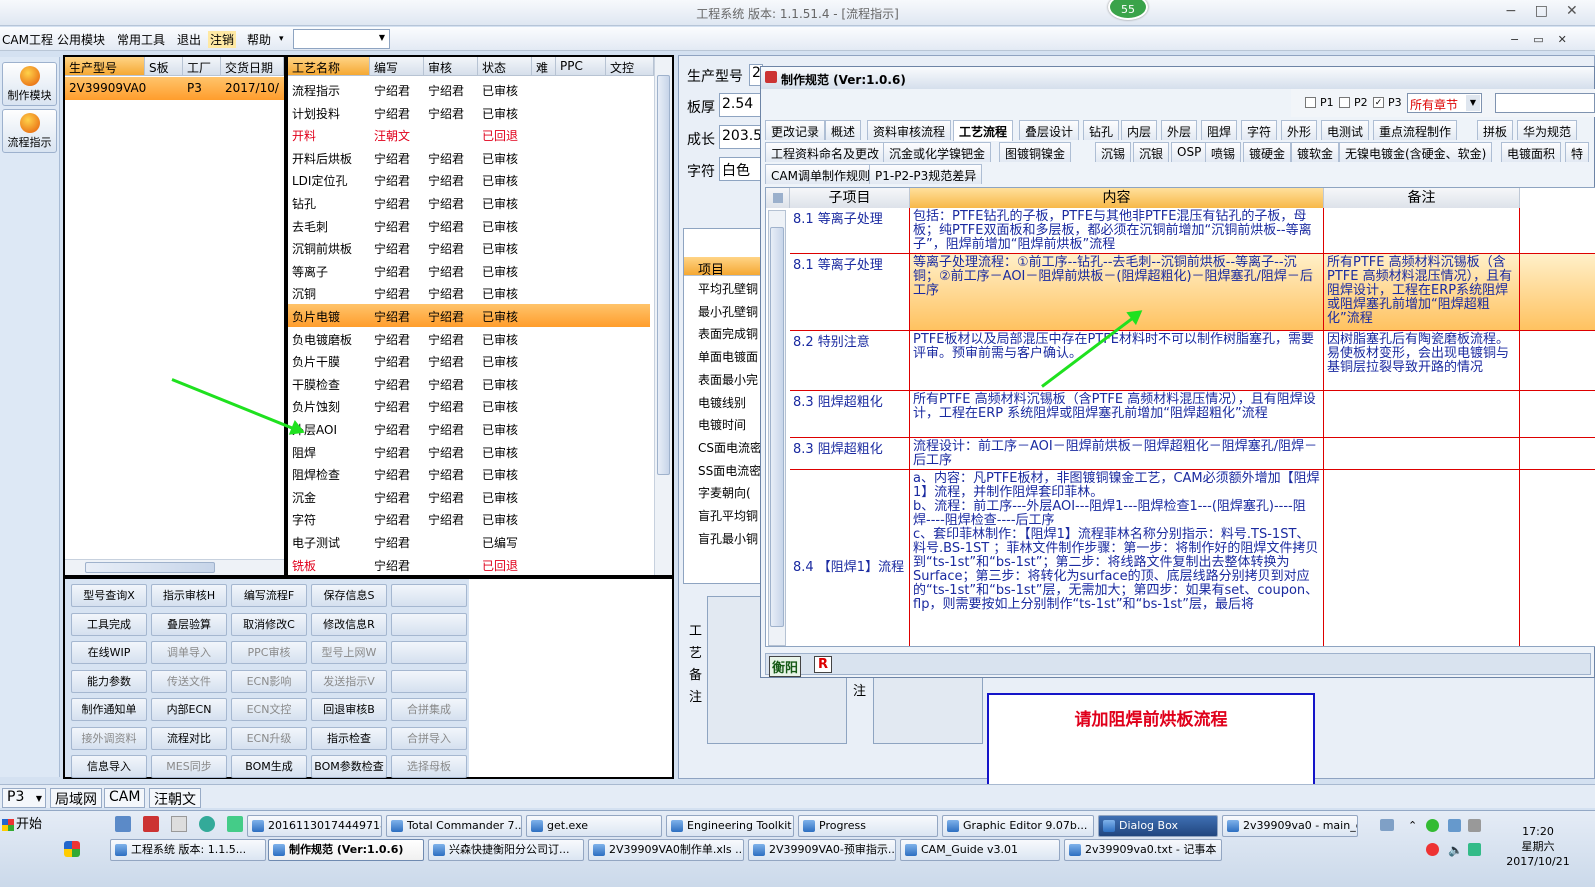  Describe the element at coordinates (1267, 152) in the screenshot. I see `tab: 镀硬金` at that location.